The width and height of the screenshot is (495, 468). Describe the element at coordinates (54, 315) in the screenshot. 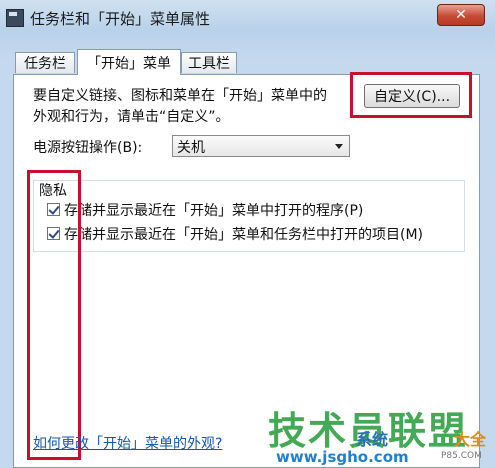

I see `highlight-box-privacy` at that location.